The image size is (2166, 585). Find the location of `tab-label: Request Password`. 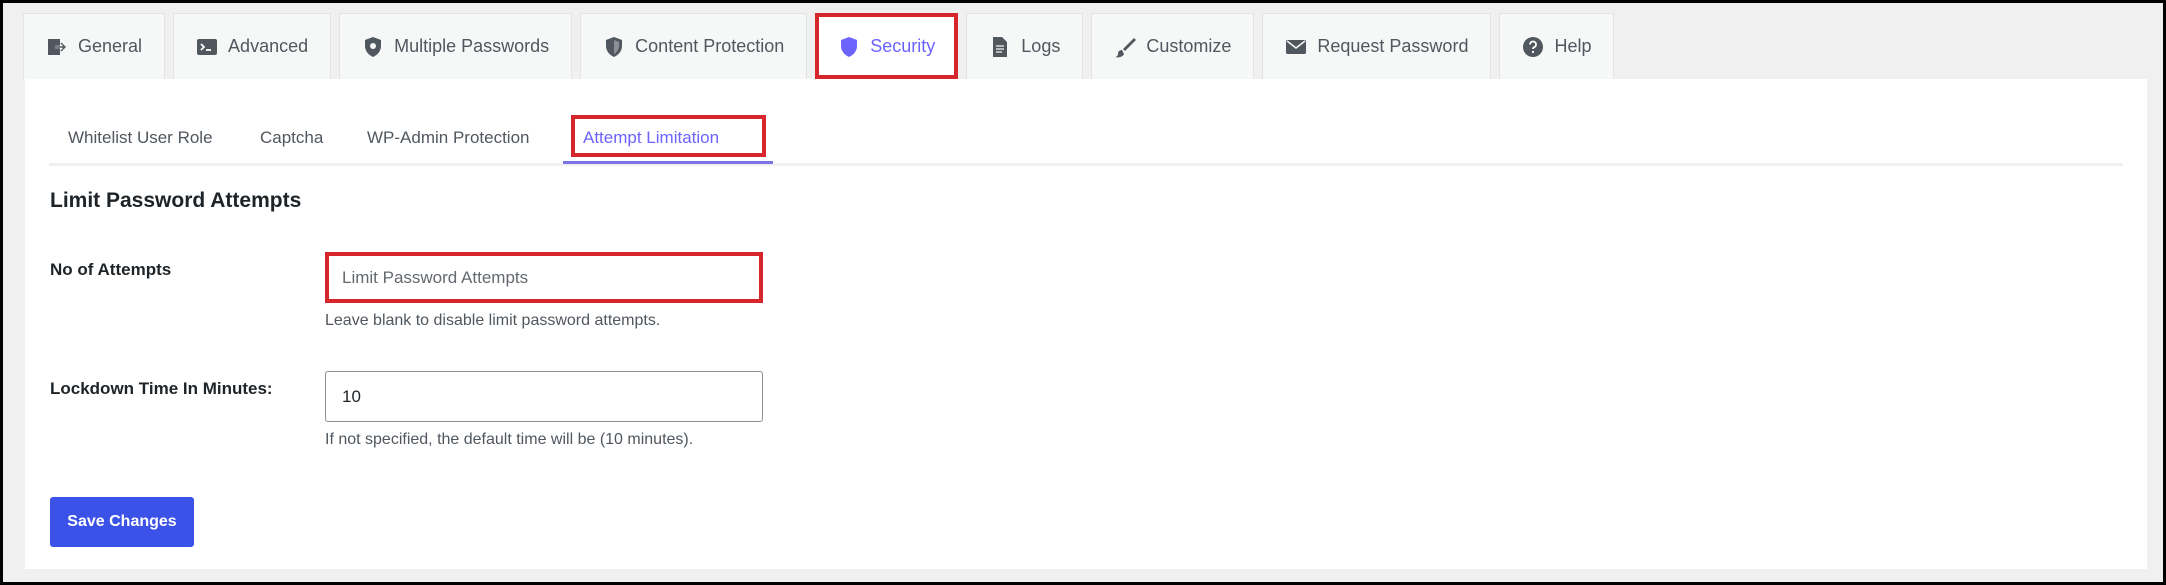

tab-label: Request Password is located at coordinates (1393, 46).